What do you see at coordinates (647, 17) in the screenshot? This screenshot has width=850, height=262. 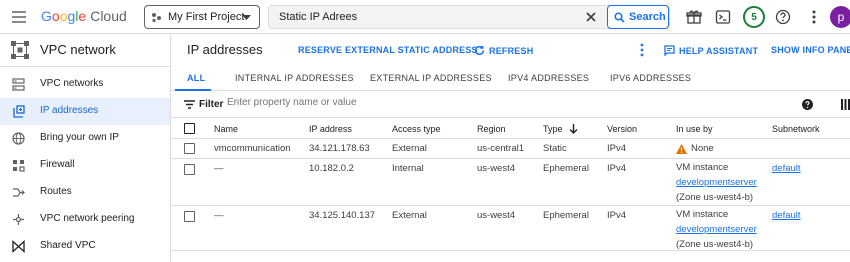 I see `search-button-label: Search` at bounding box center [647, 17].